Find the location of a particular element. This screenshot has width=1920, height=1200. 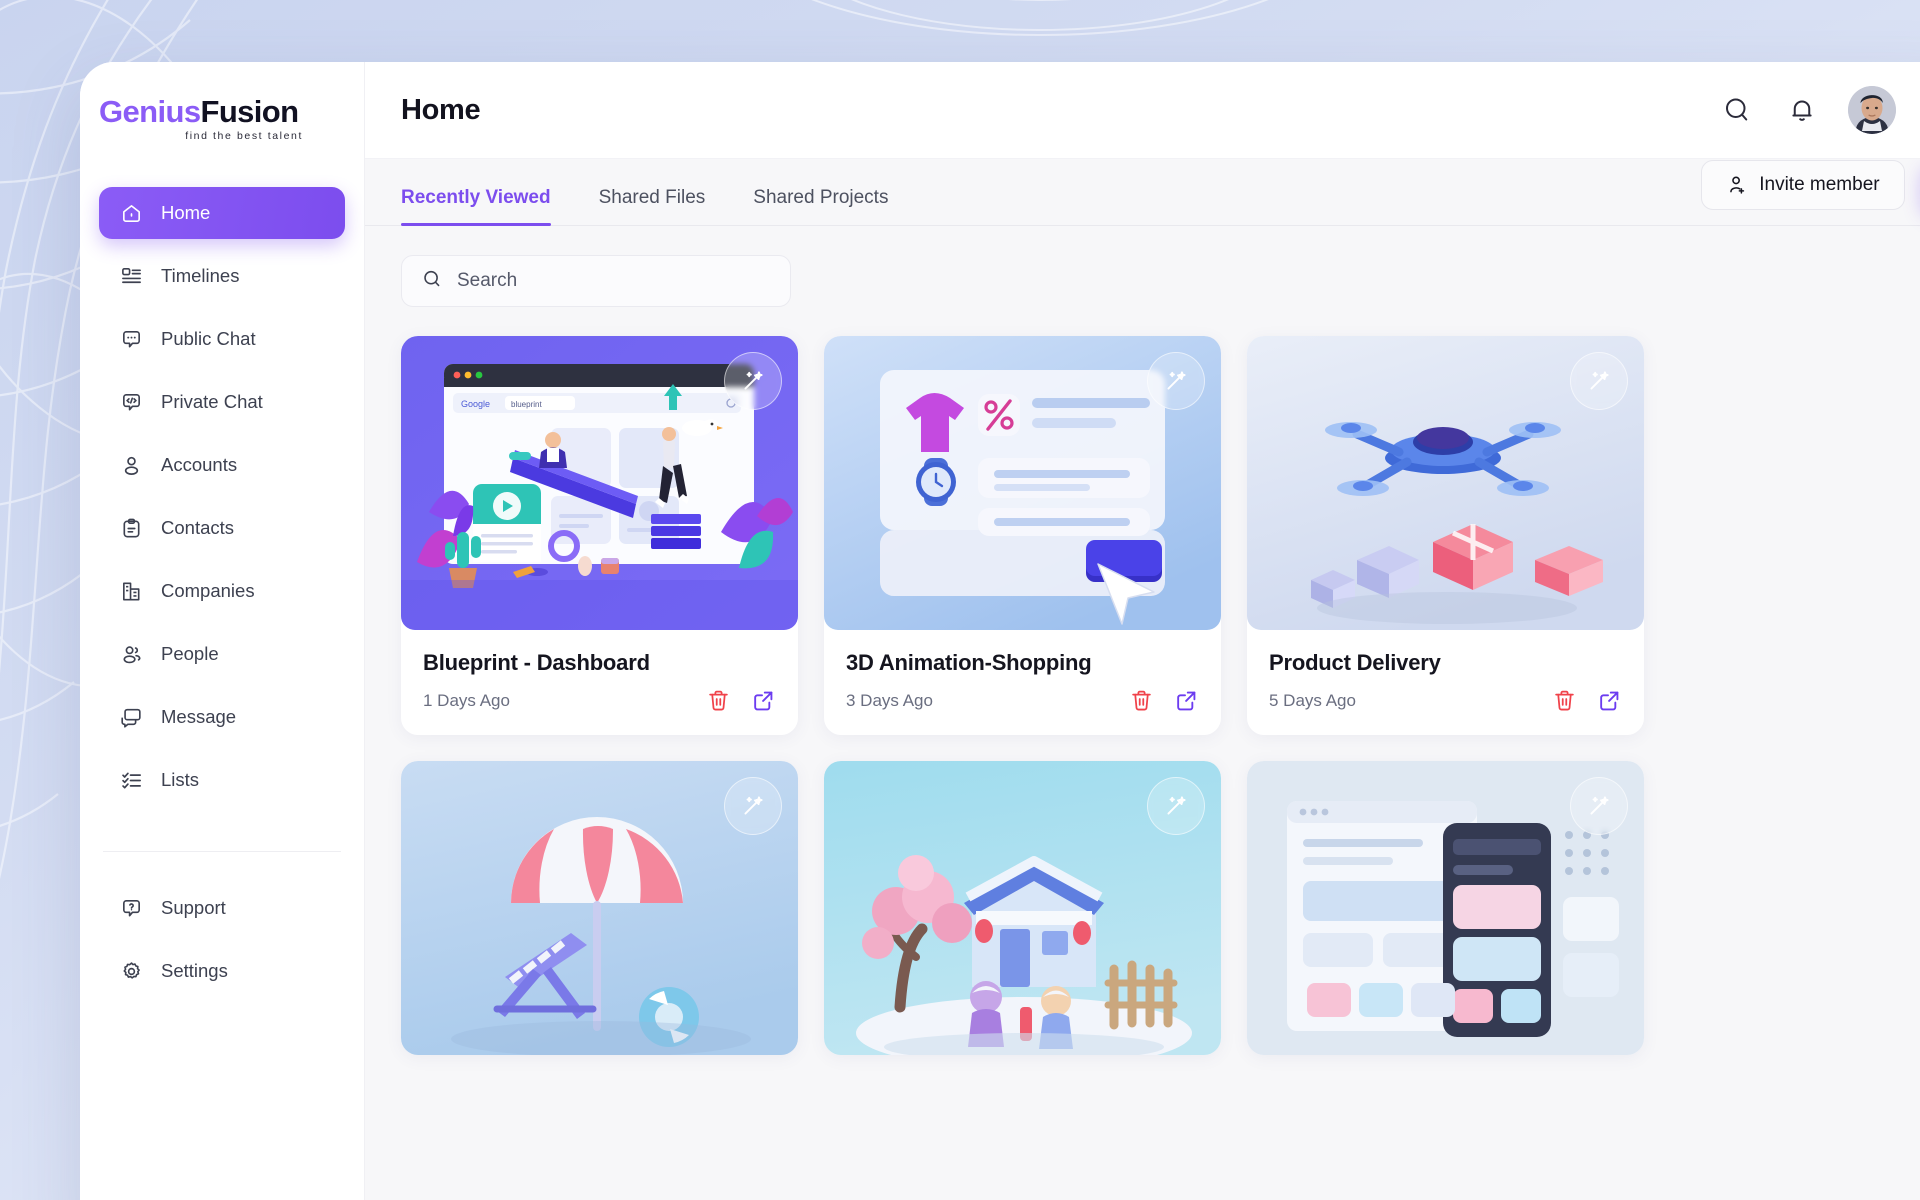

tab-recently-viewed: Recently Viewed is located at coordinates (476, 206).